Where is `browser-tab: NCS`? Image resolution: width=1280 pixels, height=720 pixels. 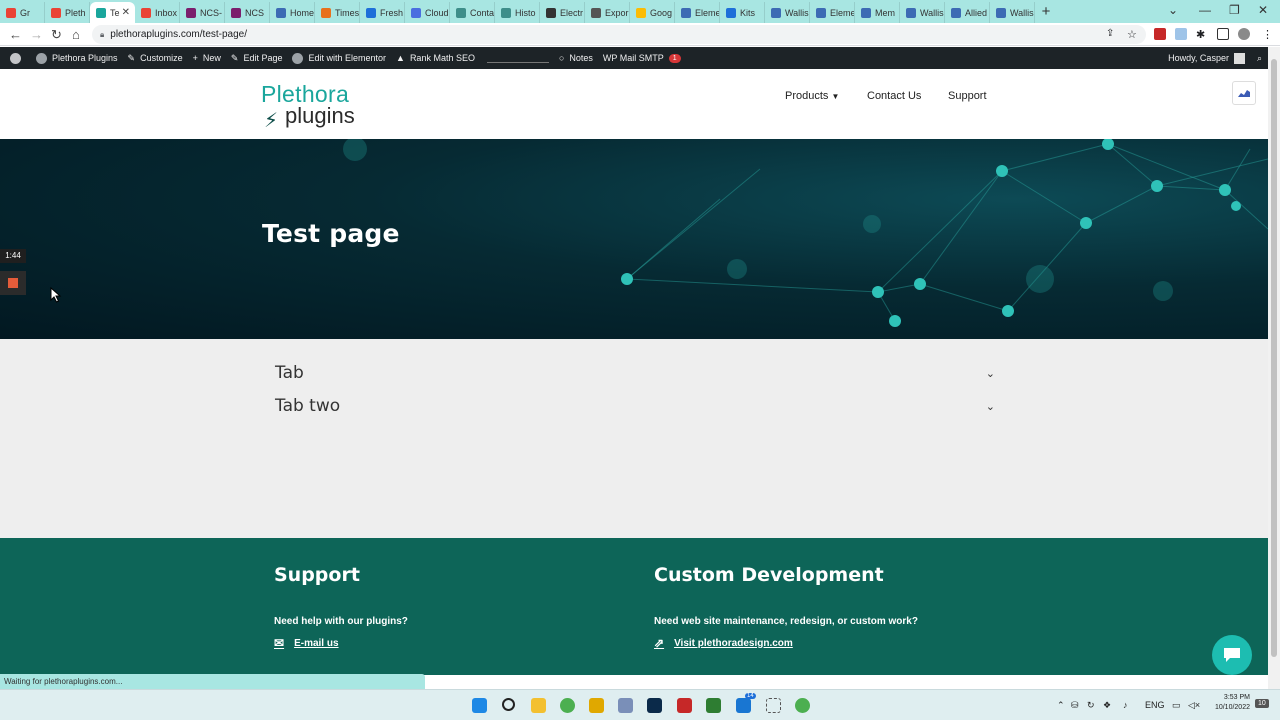
browser-tab: NCS is located at coordinates (247, 12).